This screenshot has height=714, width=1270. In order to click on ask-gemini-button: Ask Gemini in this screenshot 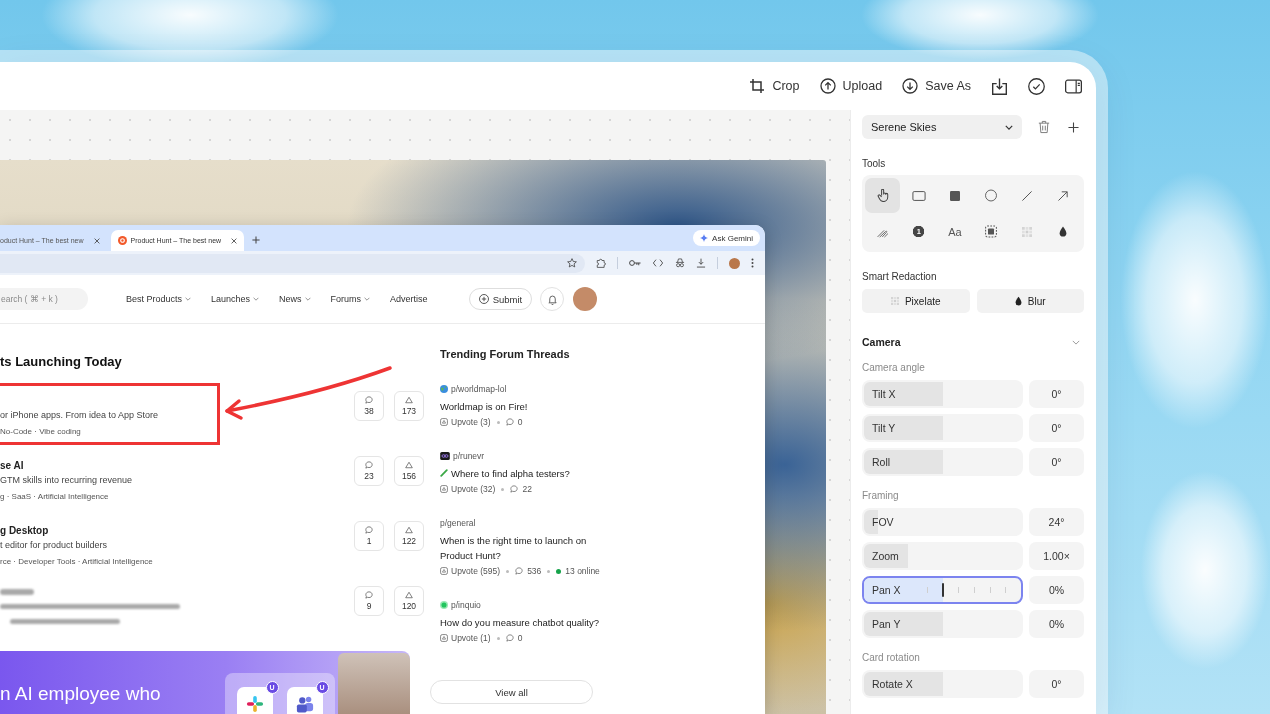, I will do `click(726, 238)`.